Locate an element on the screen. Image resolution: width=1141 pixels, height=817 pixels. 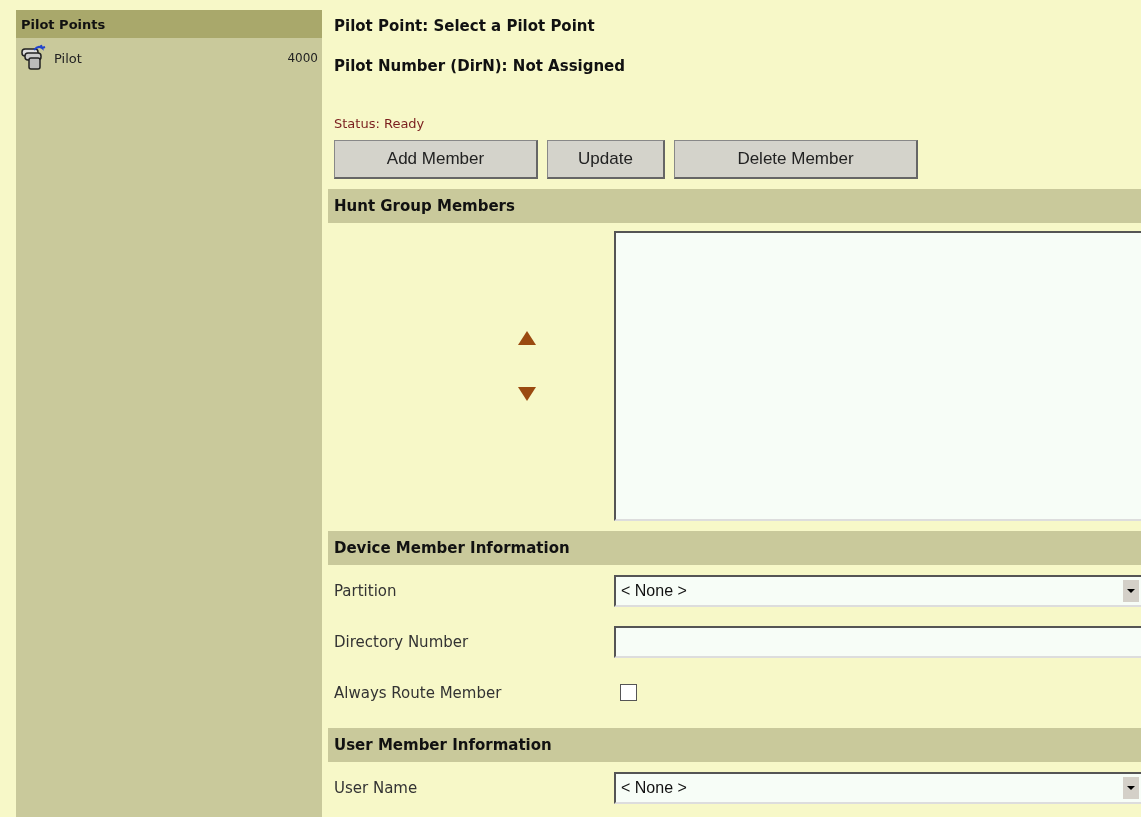
action-button: Update is located at coordinates (606, 159).